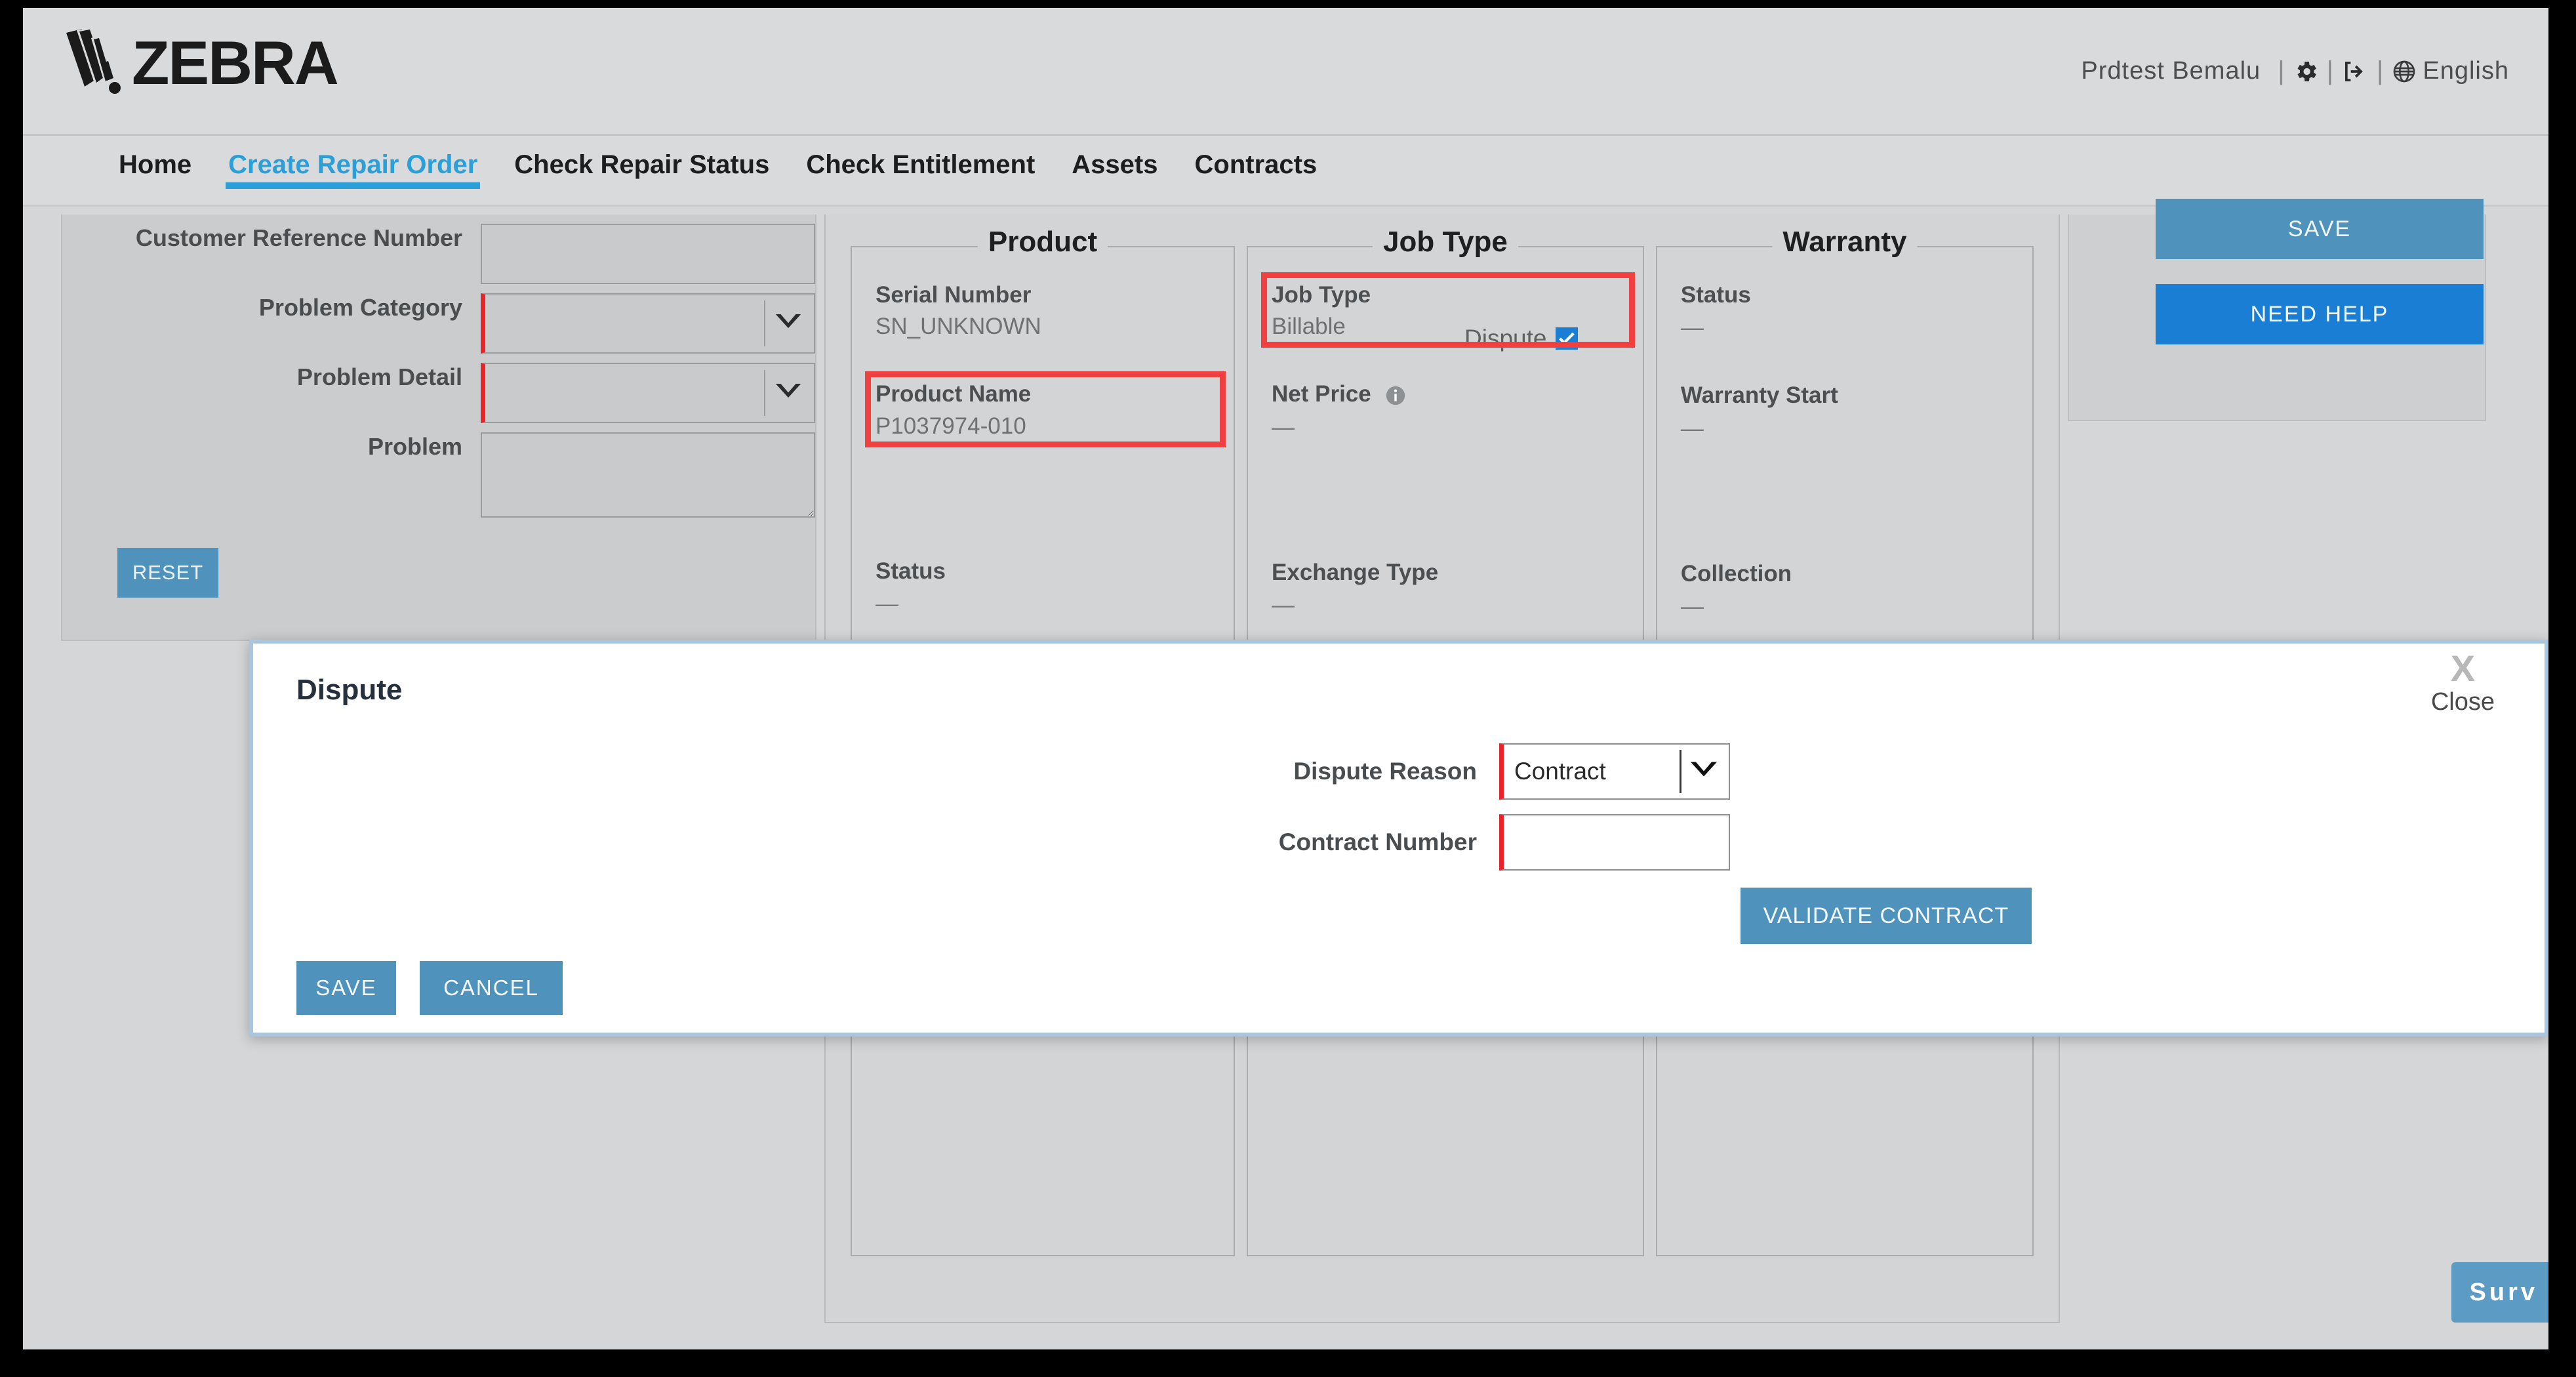 The width and height of the screenshot is (2576, 1377). What do you see at coordinates (1692, 428) in the screenshot?
I see `warranty-start-value: —` at bounding box center [1692, 428].